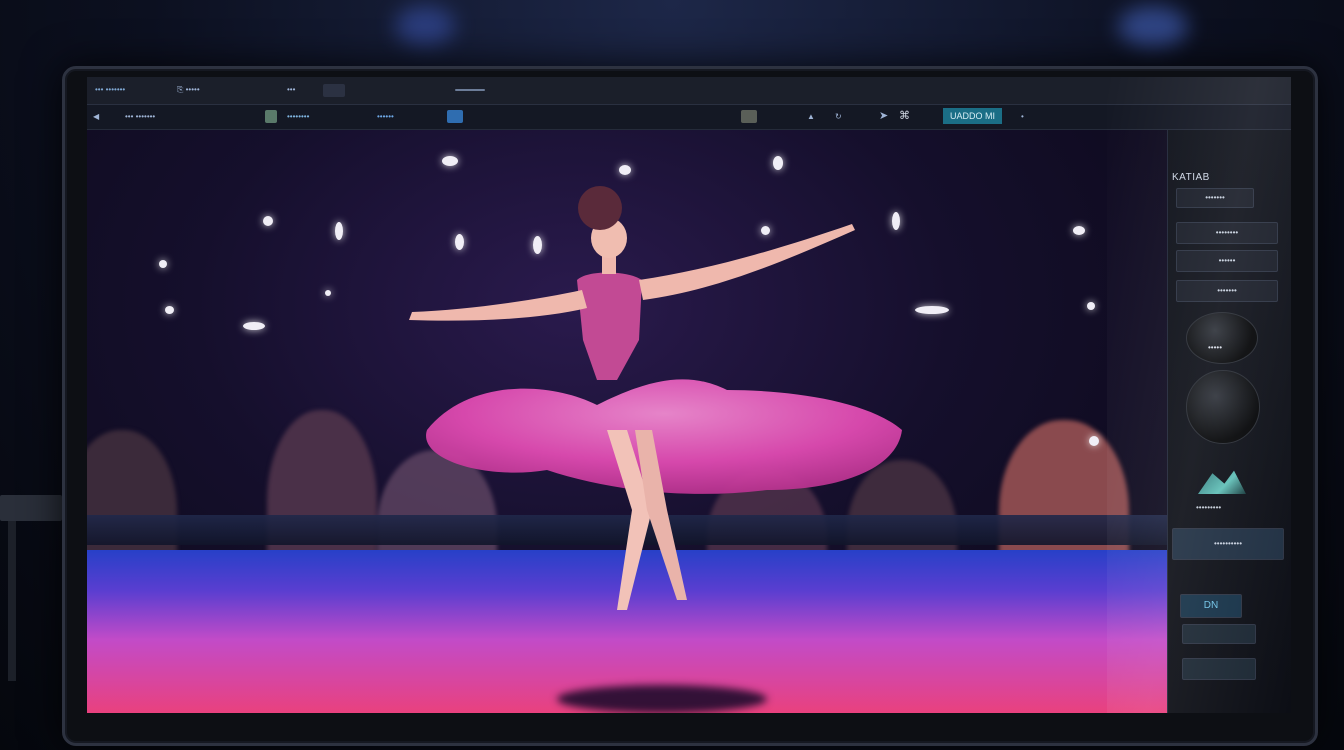 The image size is (1344, 750). Describe the element at coordinates (749, 116) in the screenshot. I see `pen-icon` at that location.